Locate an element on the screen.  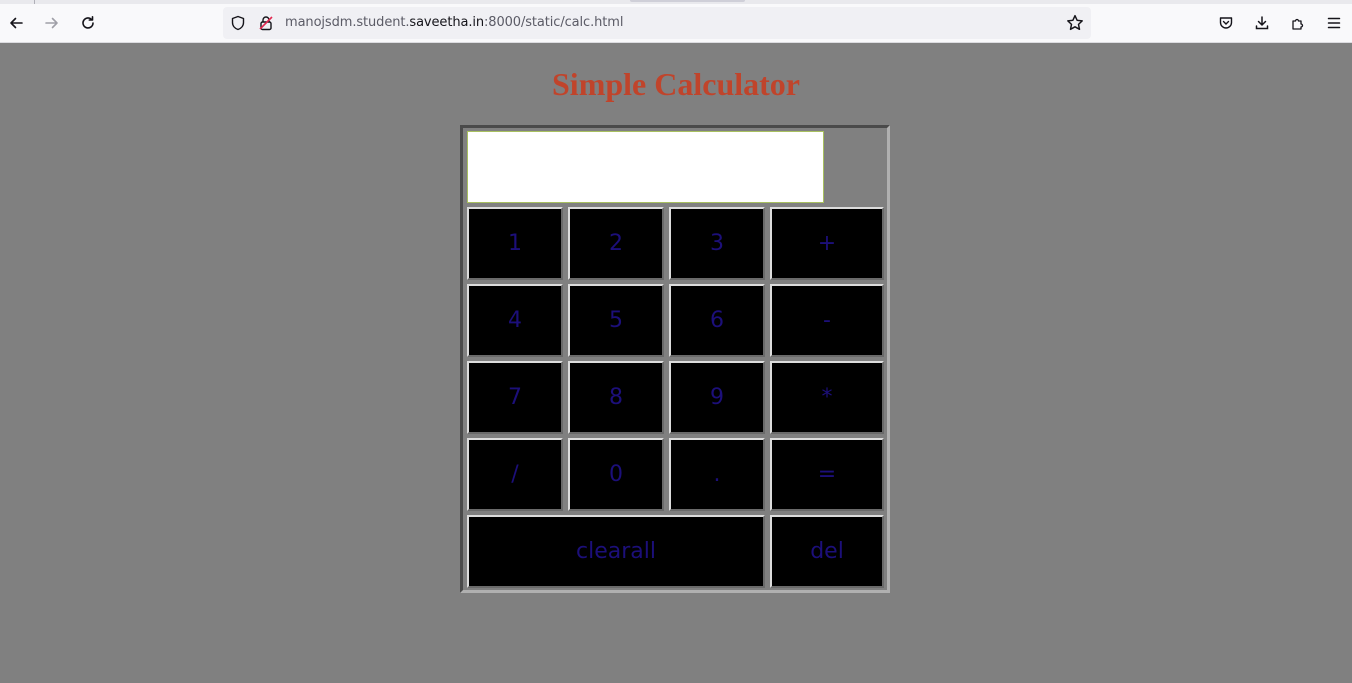
url-domain: saveetha.in is located at coordinates (447, 22).